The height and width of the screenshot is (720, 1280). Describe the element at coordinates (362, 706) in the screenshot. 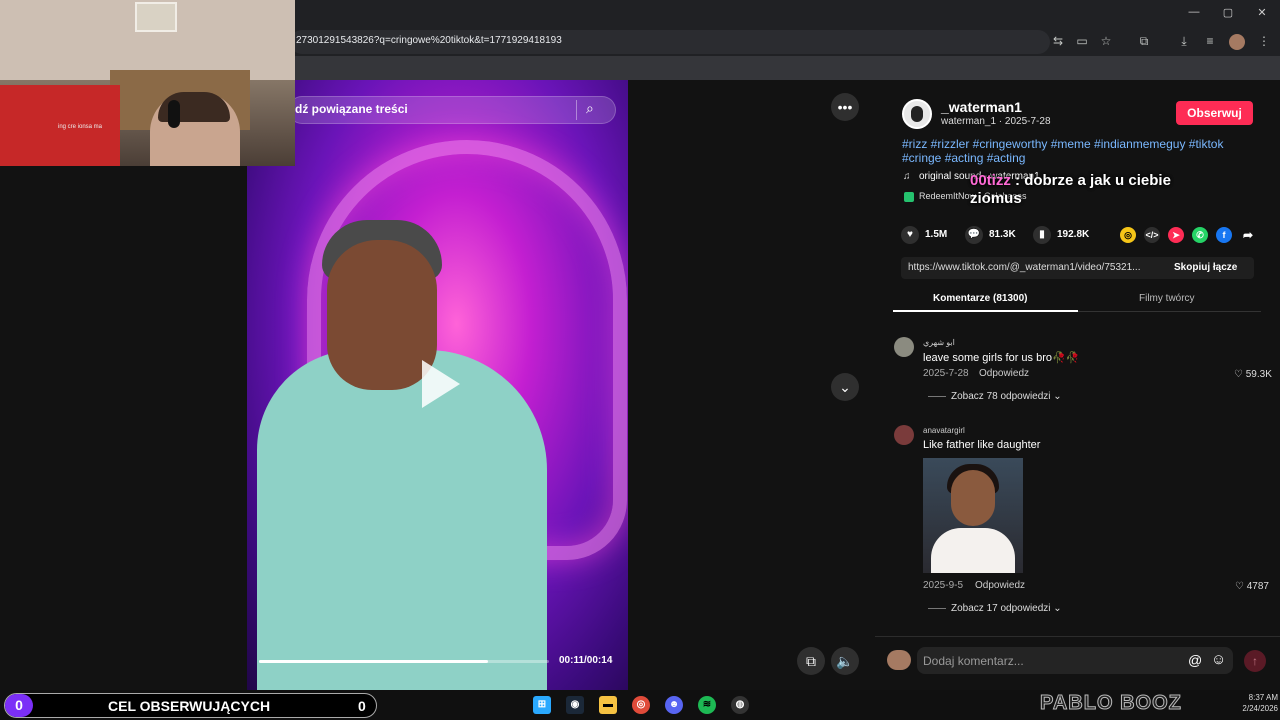

I see `follower-goal-value: 0` at that location.